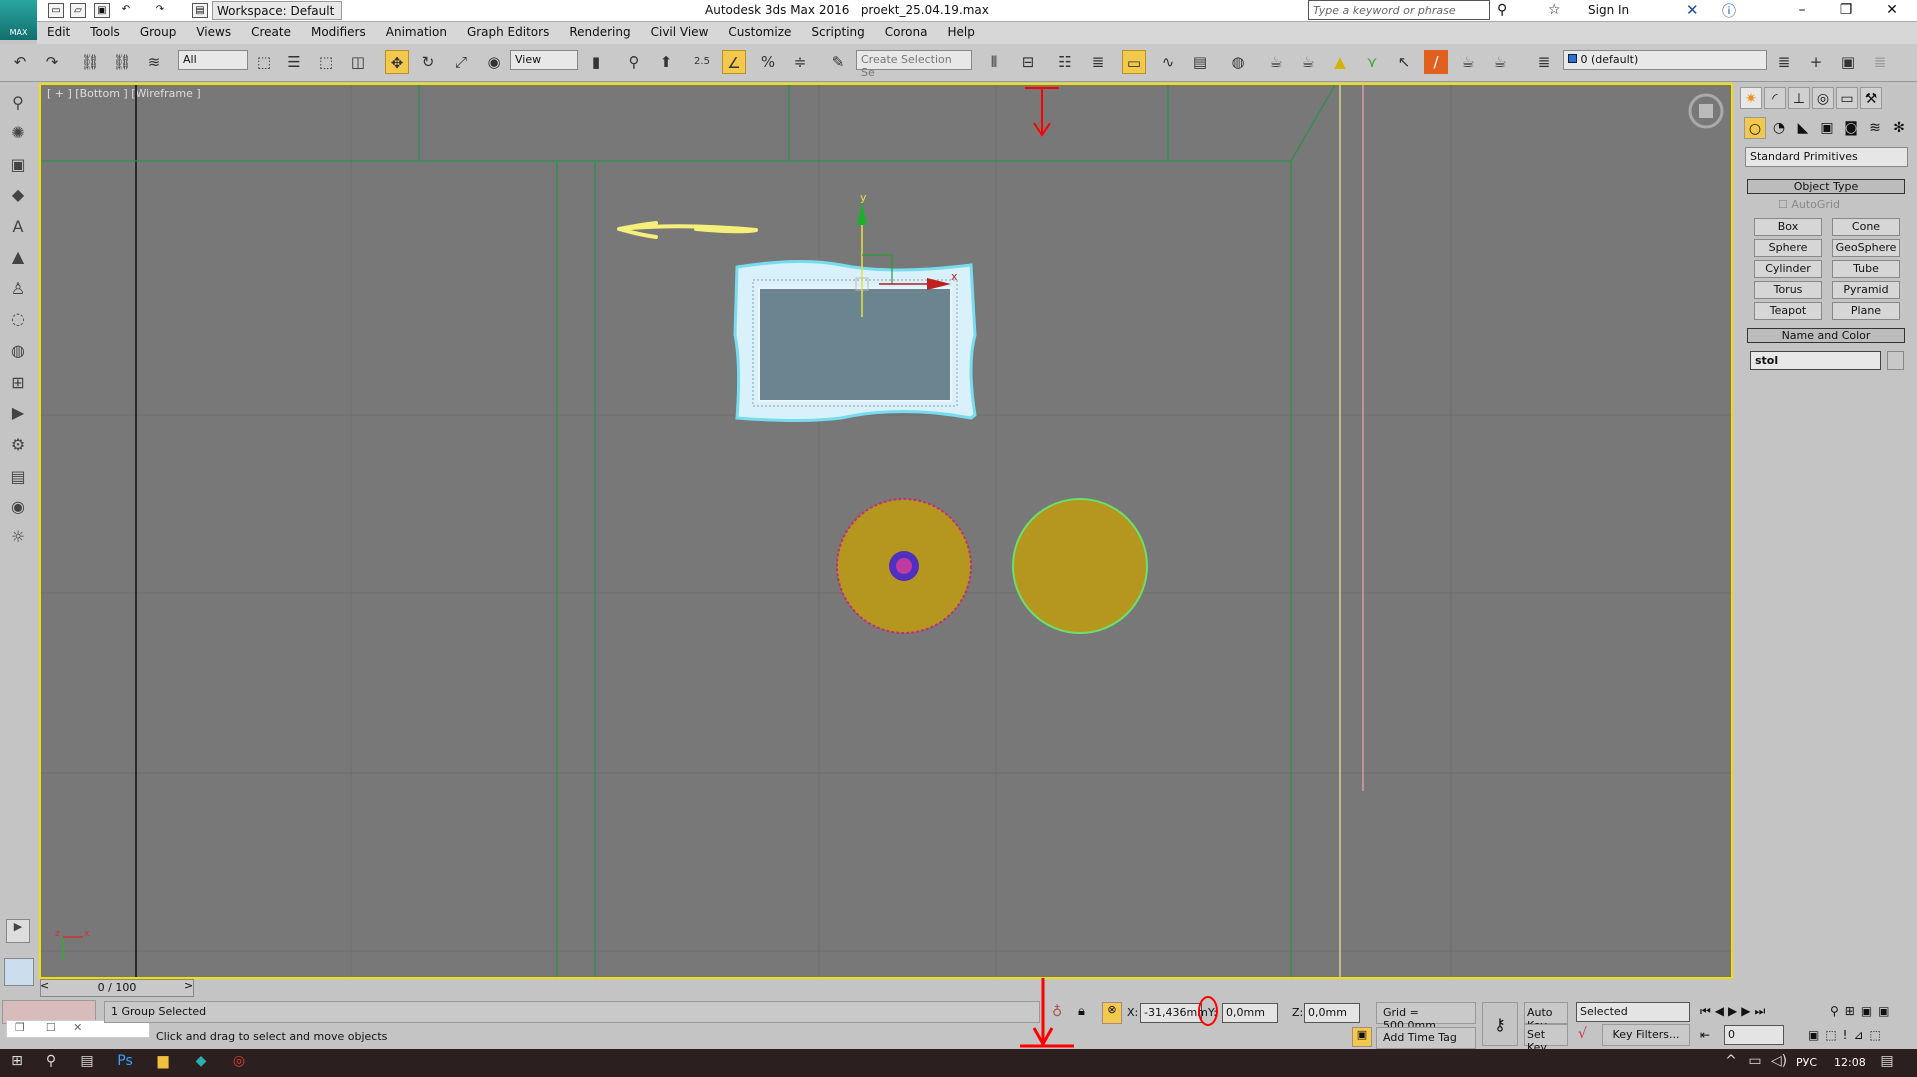  What do you see at coordinates (18, 259) in the screenshot?
I see `cone-icon: ▲` at bounding box center [18, 259].